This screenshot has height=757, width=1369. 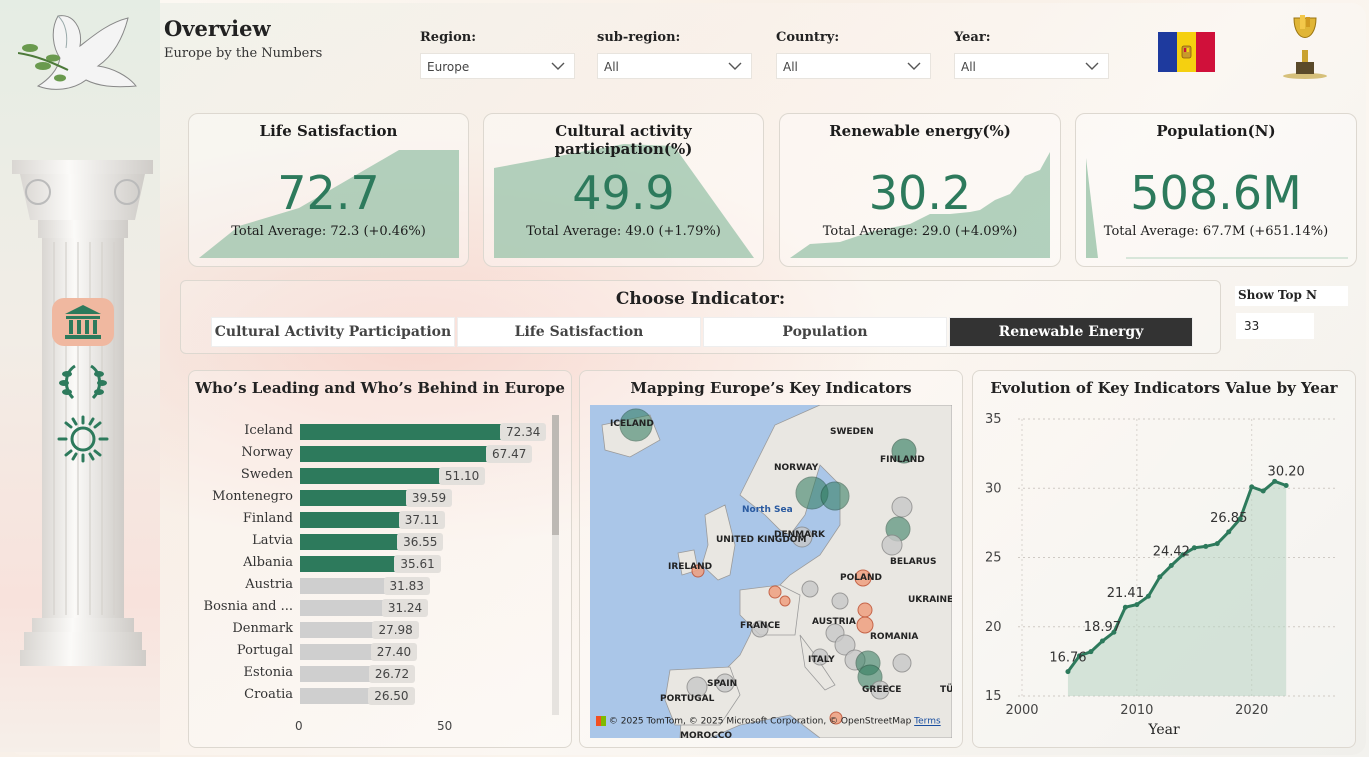 I want to click on map-label: BELARUS, so click(x=913, y=562).